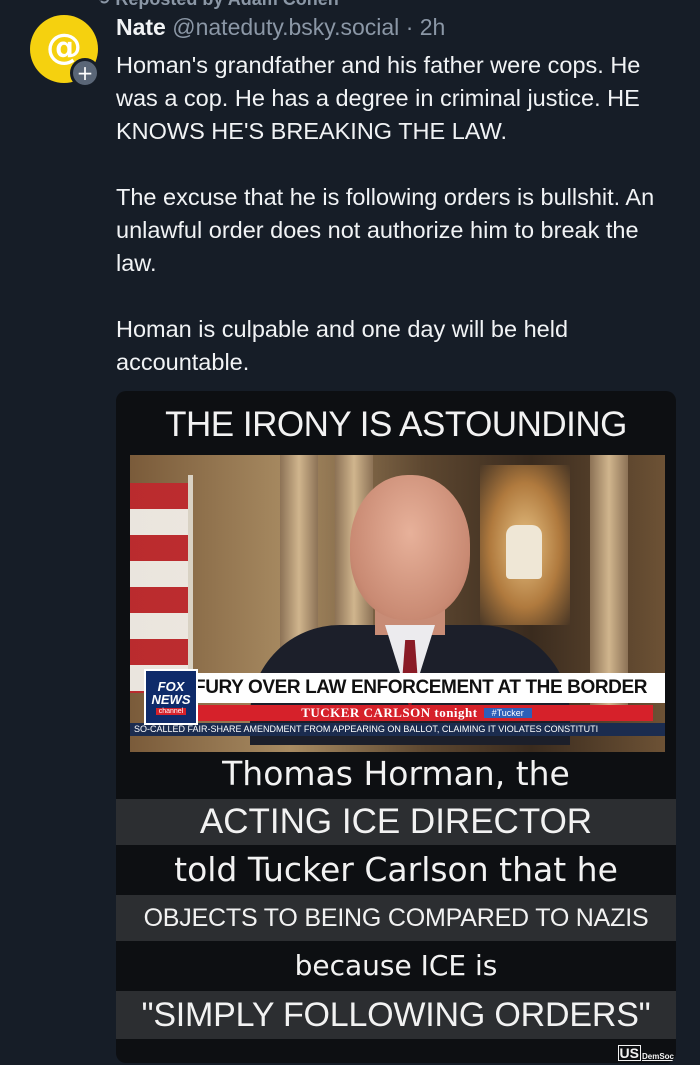 The width and height of the screenshot is (700, 1065). What do you see at coordinates (507, 713) in the screenshot?
I see `show-hashtag: #Tucker` at bounding box center [507, 713].